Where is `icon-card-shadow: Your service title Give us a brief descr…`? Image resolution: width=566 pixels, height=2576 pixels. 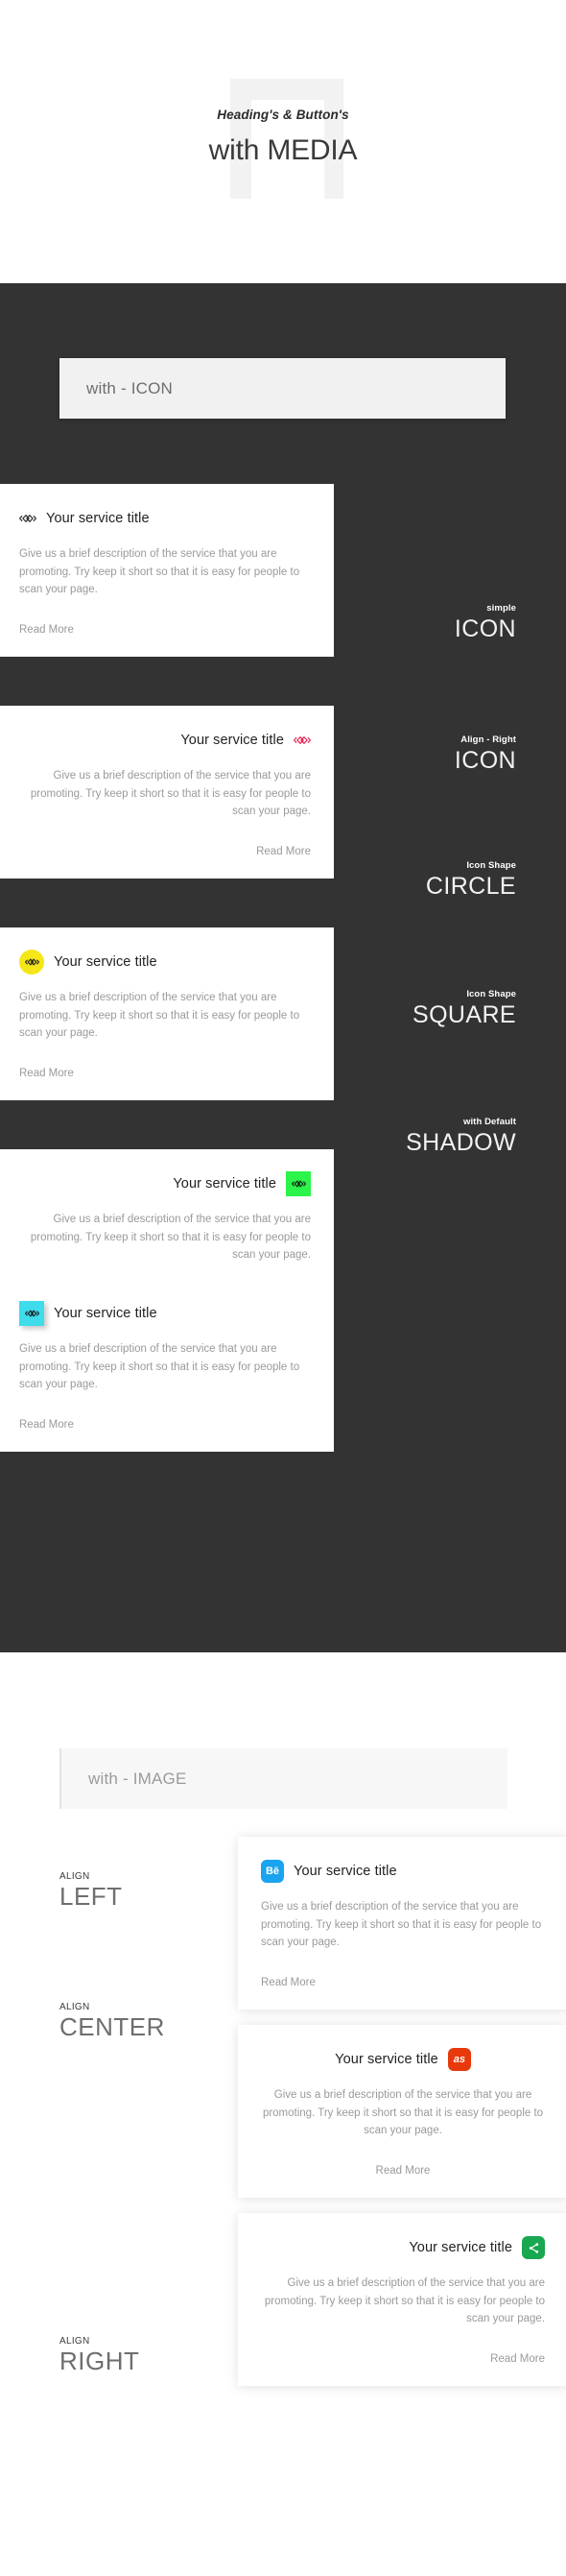 icon-card-shadow: Your service title Give us a brief descr… is located at coordinates (167, 1365).